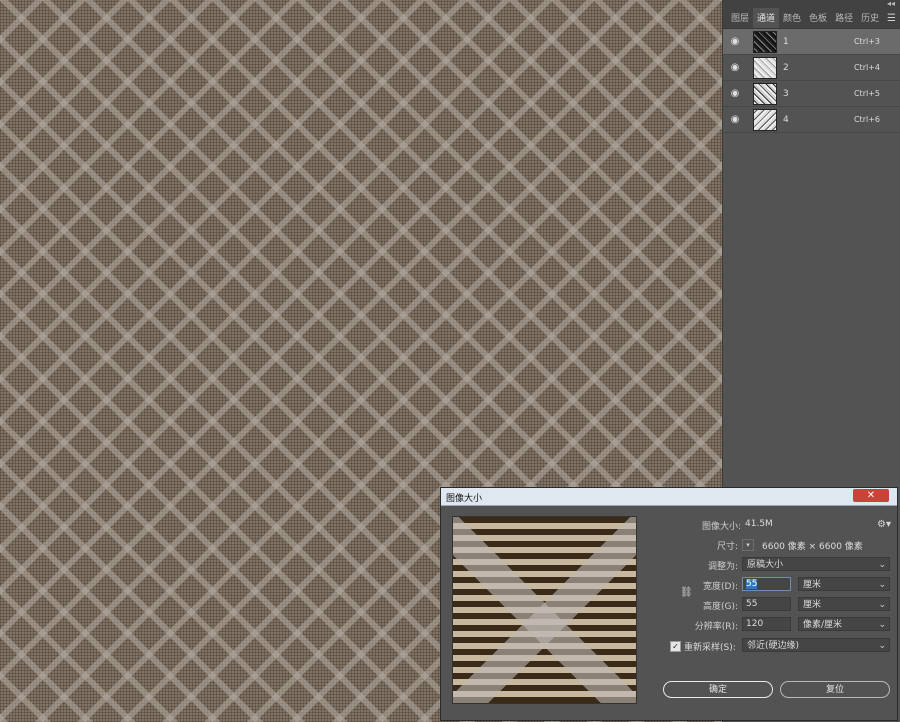  I want to click on channel-name: 1, so click(786, 41).